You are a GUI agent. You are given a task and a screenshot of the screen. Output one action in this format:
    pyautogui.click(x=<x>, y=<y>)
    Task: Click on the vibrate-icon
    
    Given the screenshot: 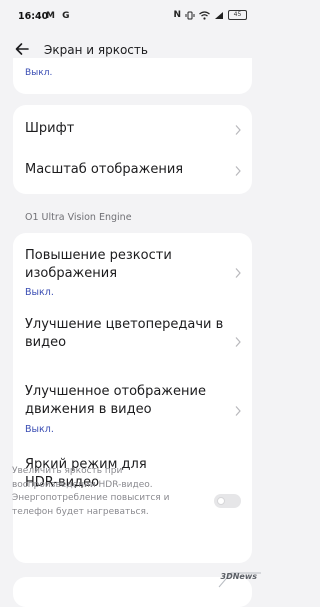 What is the action you would take?
    pyautogui.click(x=190, y=15)
    